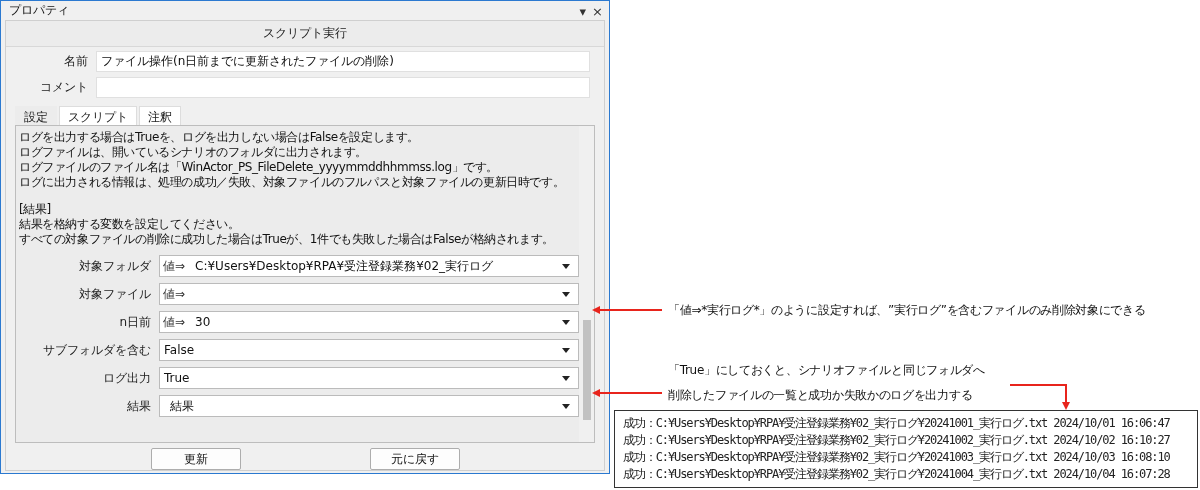  Describe the element at coordinates (160, 115) in the screenshot. I see `tab: 注釈` at that location.